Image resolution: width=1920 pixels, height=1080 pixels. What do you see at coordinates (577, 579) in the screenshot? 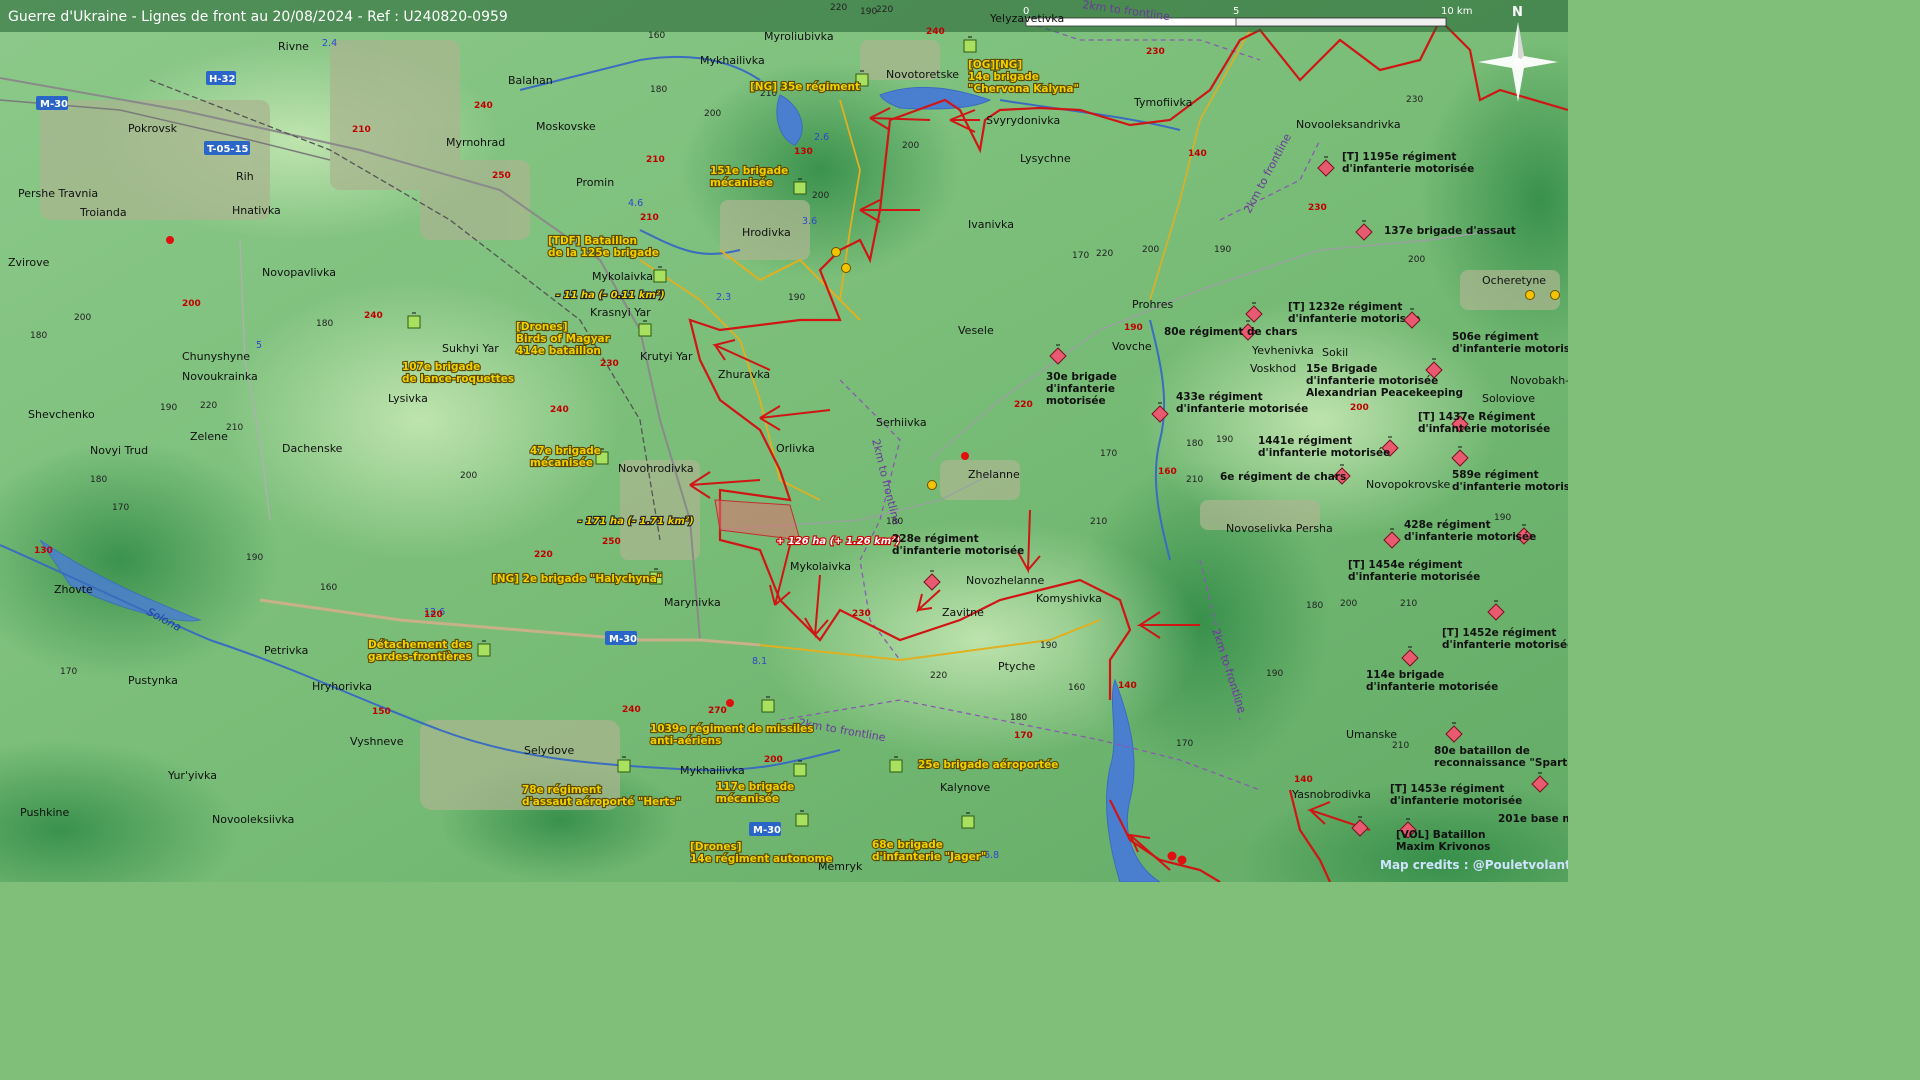
I see `unit-label-line: [NG] 2e brigade "Halychyna"` at bounding box center [577, 579].